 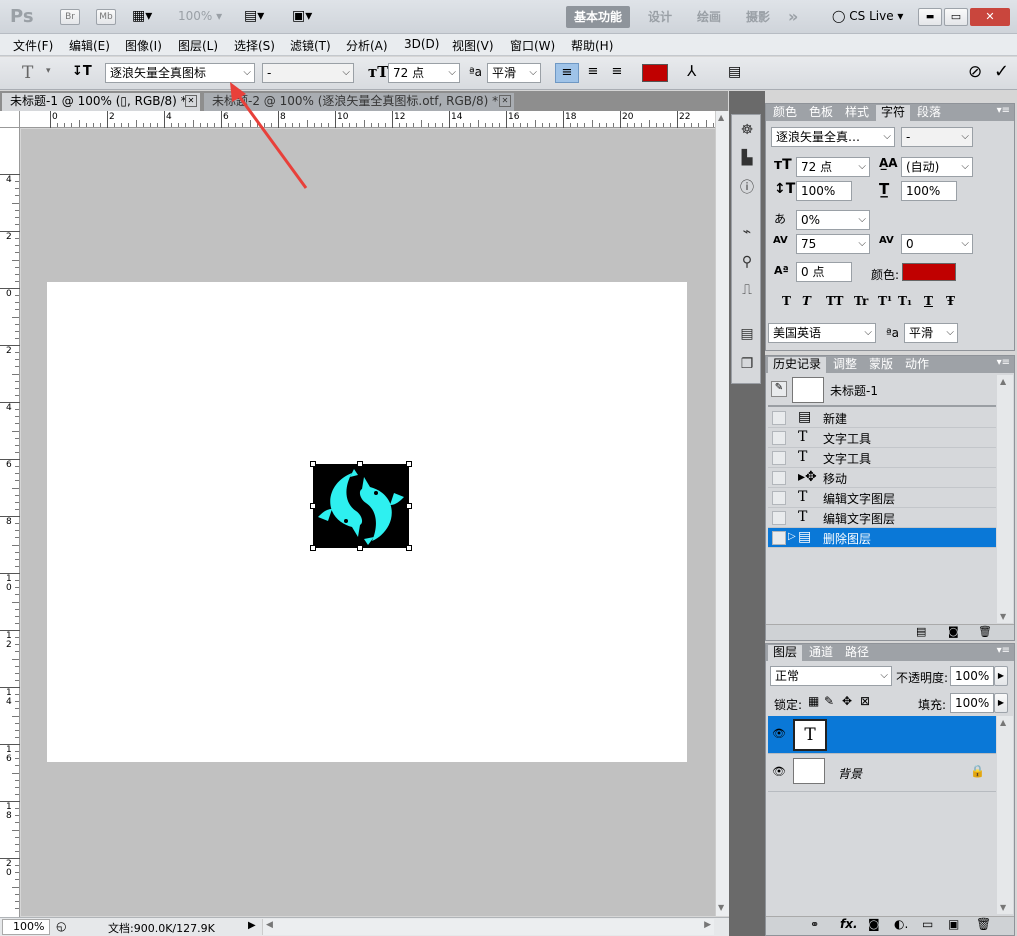 I want to click on menu-analysis: 分析(A), so click(x=367, y=45).